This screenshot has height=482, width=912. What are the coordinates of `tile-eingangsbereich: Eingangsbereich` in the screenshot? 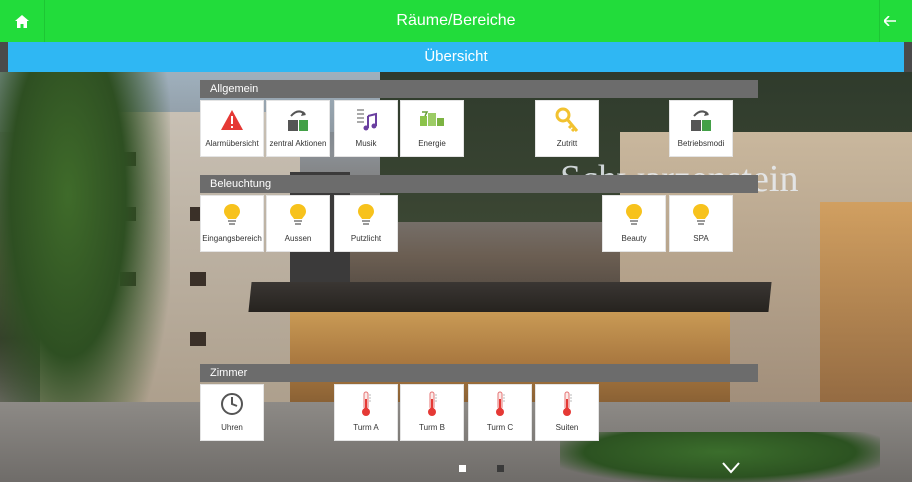 It's located at (232, 223).